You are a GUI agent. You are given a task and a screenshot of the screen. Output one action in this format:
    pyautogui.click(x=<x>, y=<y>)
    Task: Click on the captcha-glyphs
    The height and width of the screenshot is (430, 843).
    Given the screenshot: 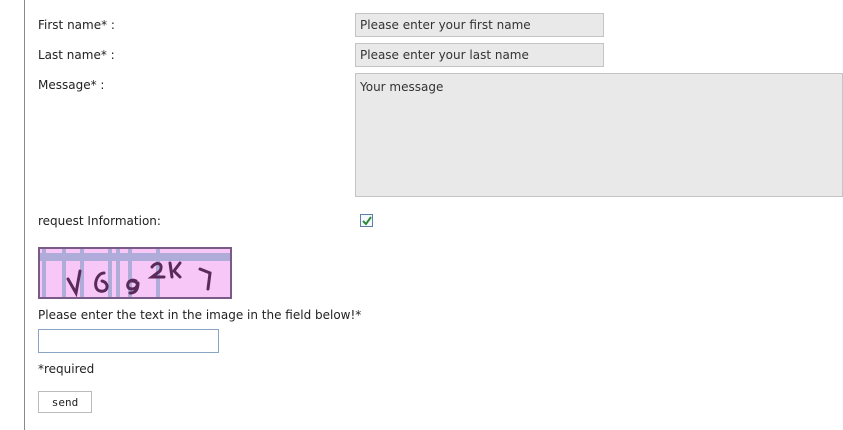 What is the action you would take?
    pyautogui.click(x=135, y=273)
    